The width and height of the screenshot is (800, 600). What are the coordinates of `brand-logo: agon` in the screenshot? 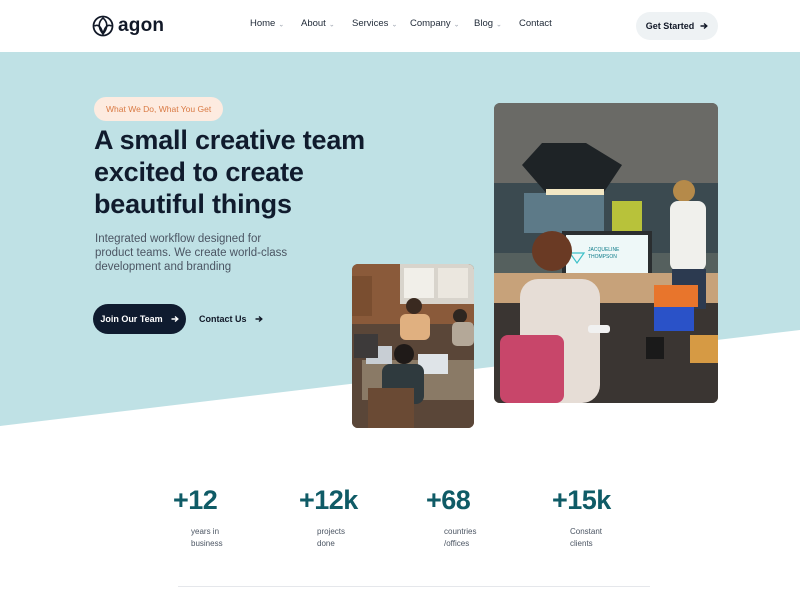 It's located at (128, 26).